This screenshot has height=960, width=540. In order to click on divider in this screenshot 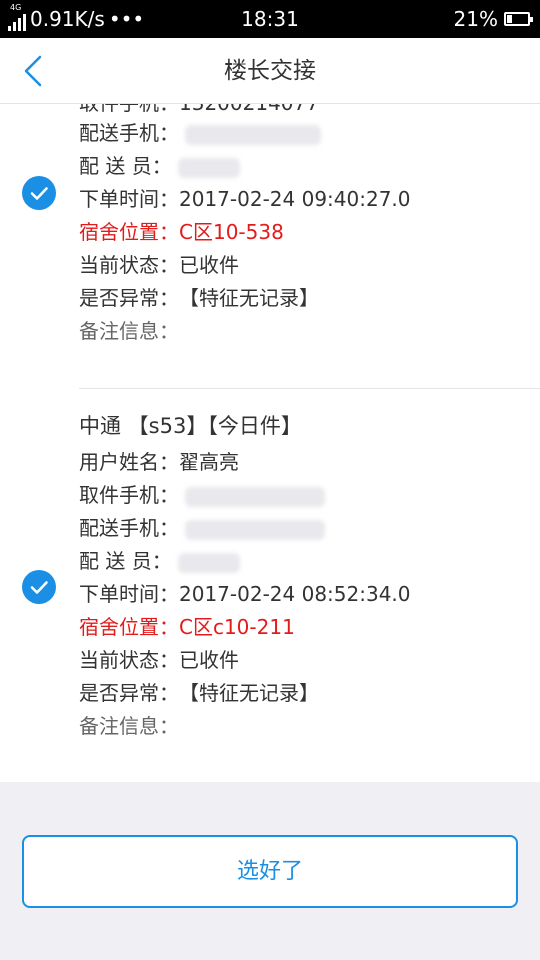, I will do `click(309, 388)`.